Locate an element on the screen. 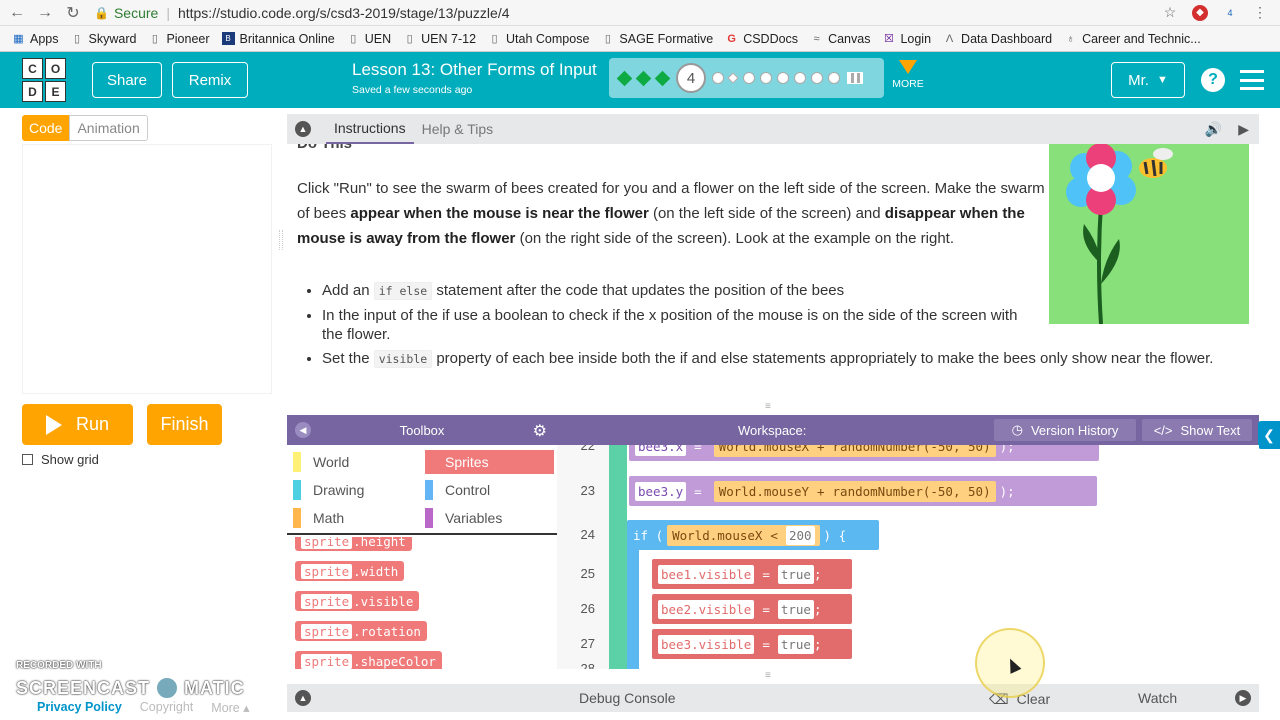 The height and width of the screenshot is (720, 1280). category-label: Drawing is located at coordinates (339, 490).